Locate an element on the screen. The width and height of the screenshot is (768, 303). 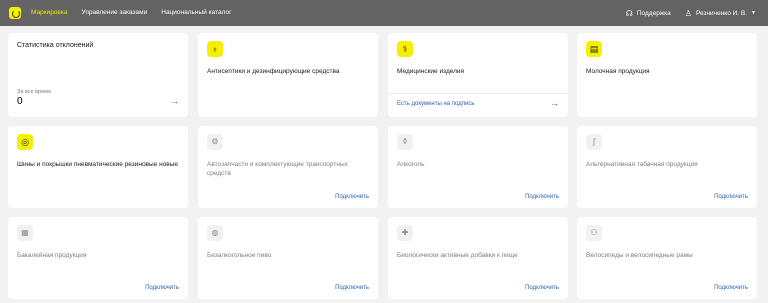
category-title: Бакалейная продукция is located at coordinates (52, 255).